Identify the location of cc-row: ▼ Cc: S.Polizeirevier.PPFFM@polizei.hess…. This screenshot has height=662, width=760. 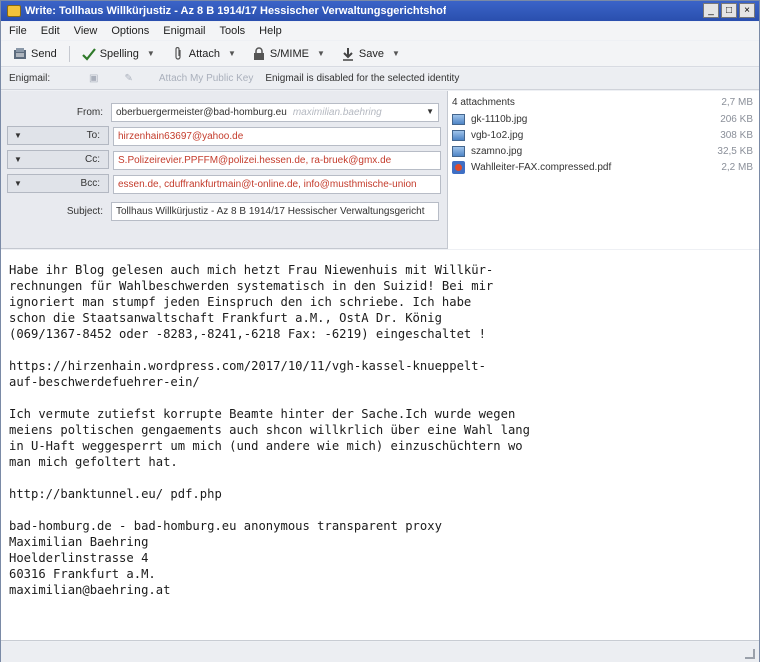
(227, 160).